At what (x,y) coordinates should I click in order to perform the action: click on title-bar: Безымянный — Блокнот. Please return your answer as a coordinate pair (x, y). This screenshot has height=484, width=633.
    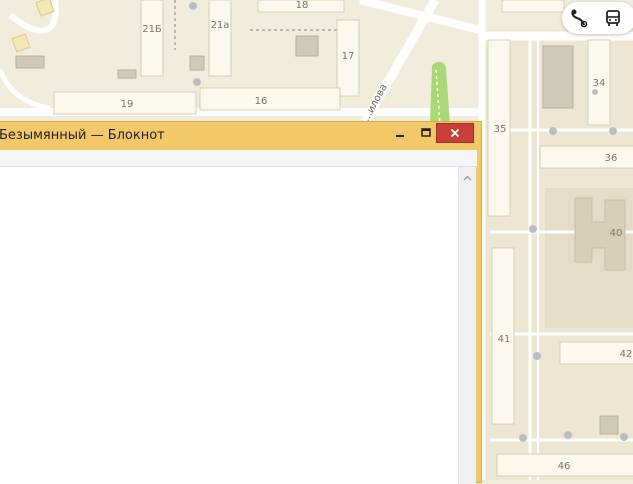
    Looking at the image, I should click on (240, 136).